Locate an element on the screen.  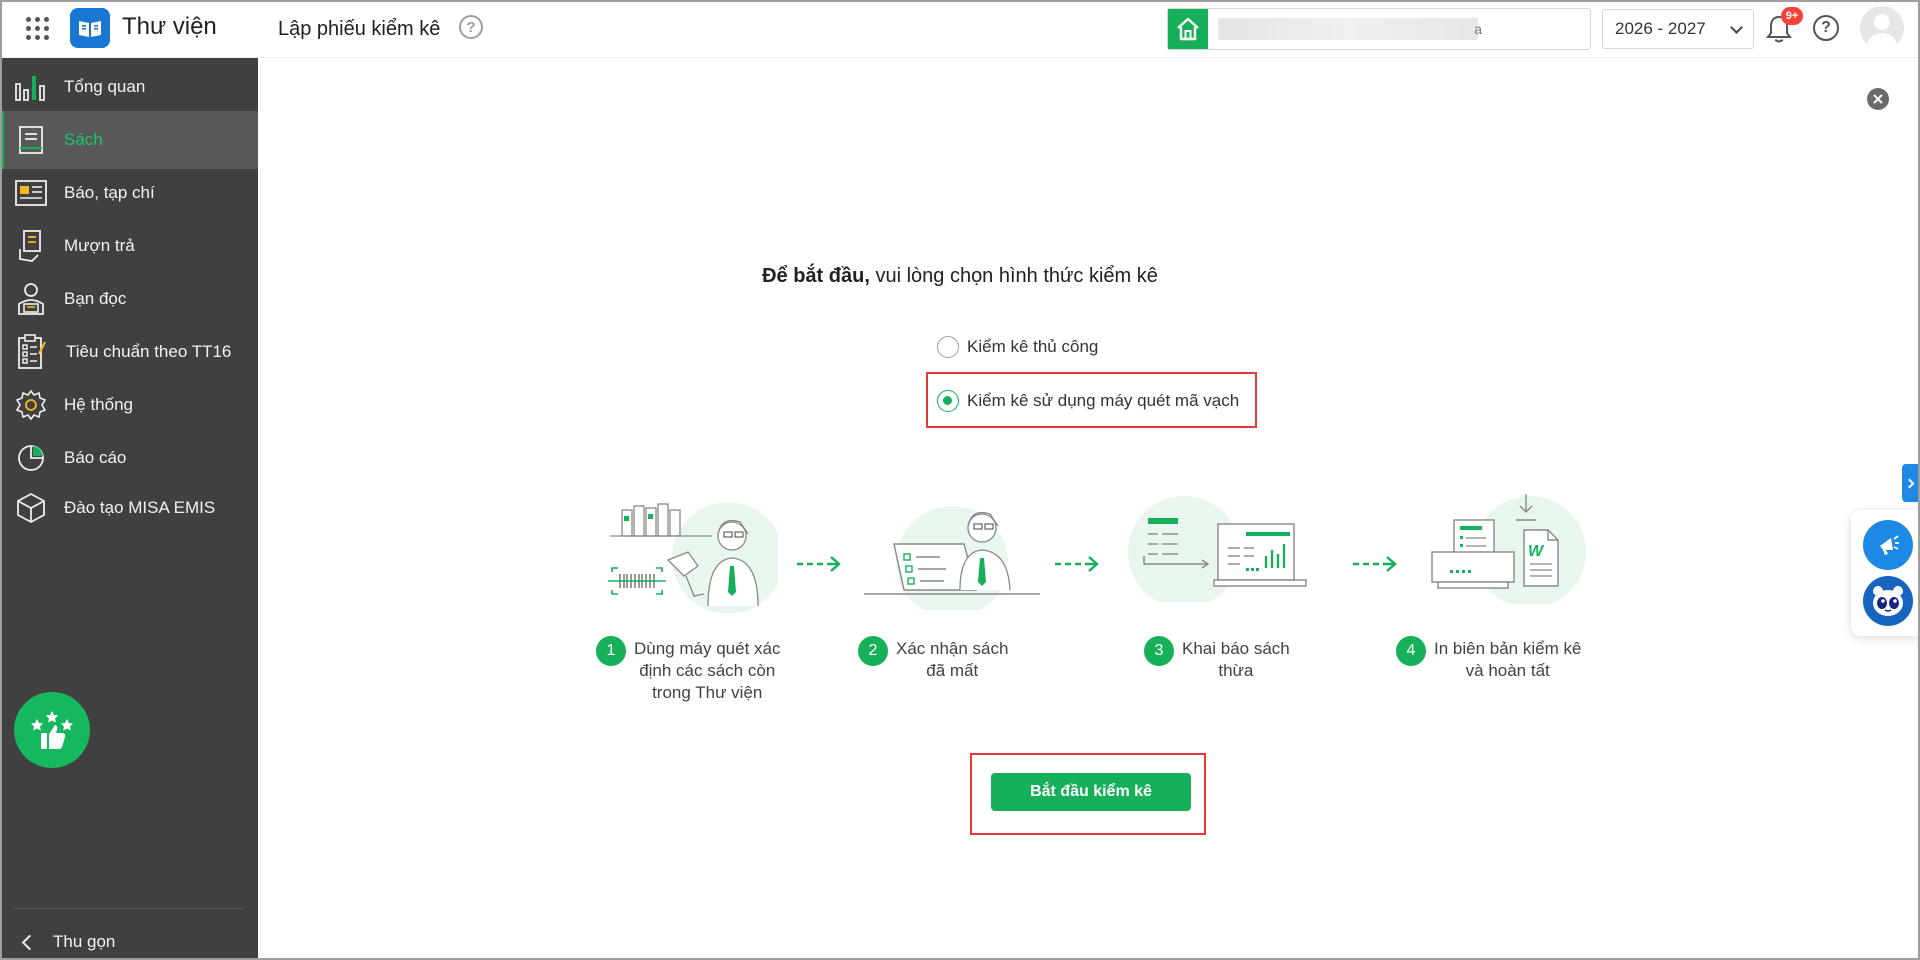
step-1-line-1: Dùng máy quét xác is located at coordinates (707, 648).